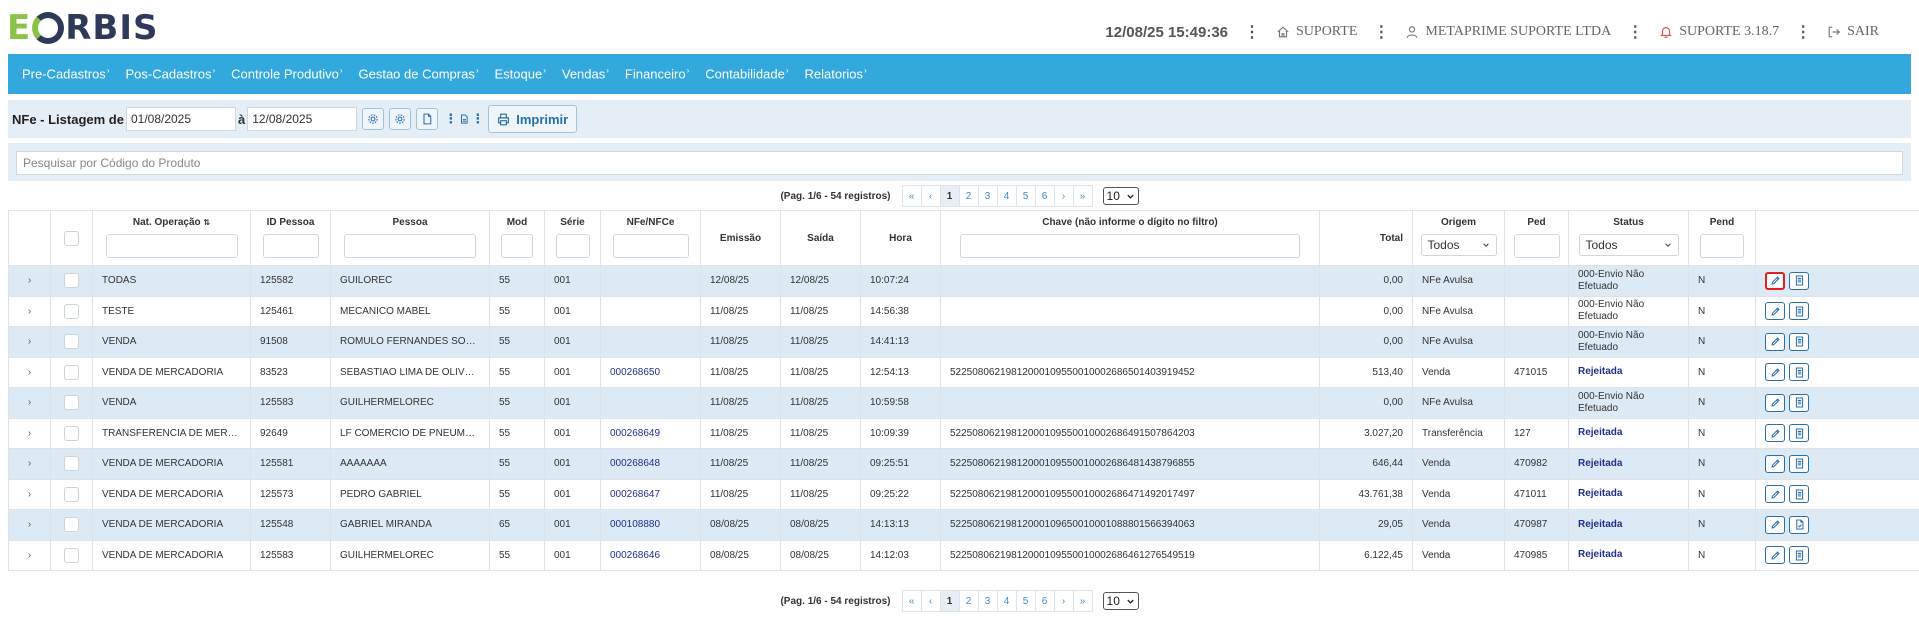 The image size is (1919, 633). What do you see at coordinates (930, 601) in the screenshot?
I see `page-prev-button: ‹` at bounding box center [930, 601].